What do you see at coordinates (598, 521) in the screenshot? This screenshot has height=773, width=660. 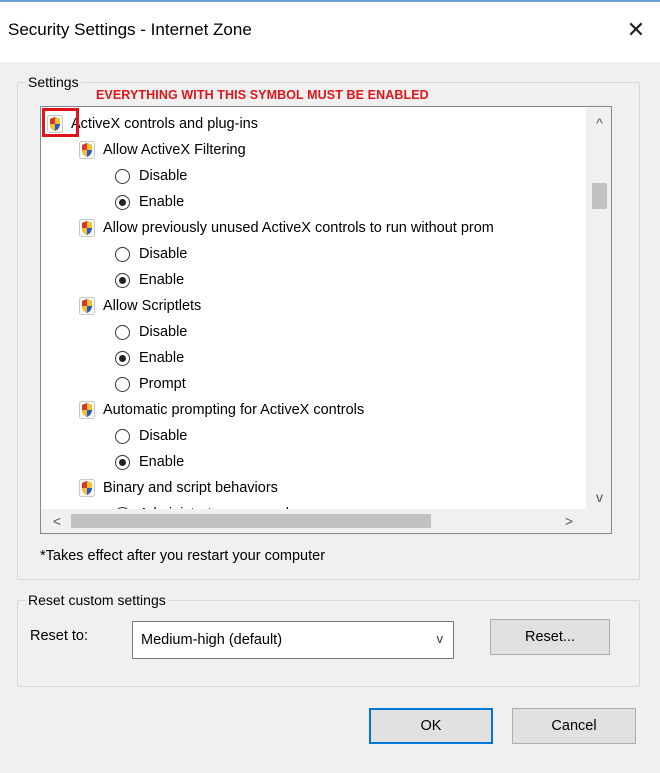 I see `scrollbar-corner` at bounding box center [598, 521].